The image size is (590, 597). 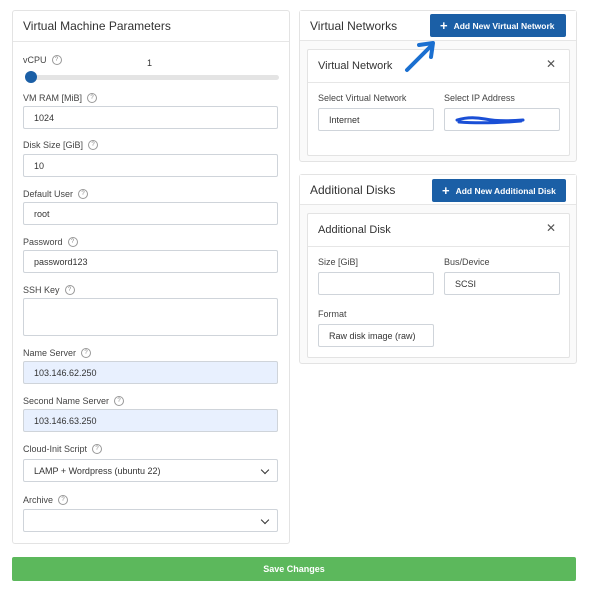 I want to click on virtual-network-card-title: Virtual Network, so click(x=355, y=66).